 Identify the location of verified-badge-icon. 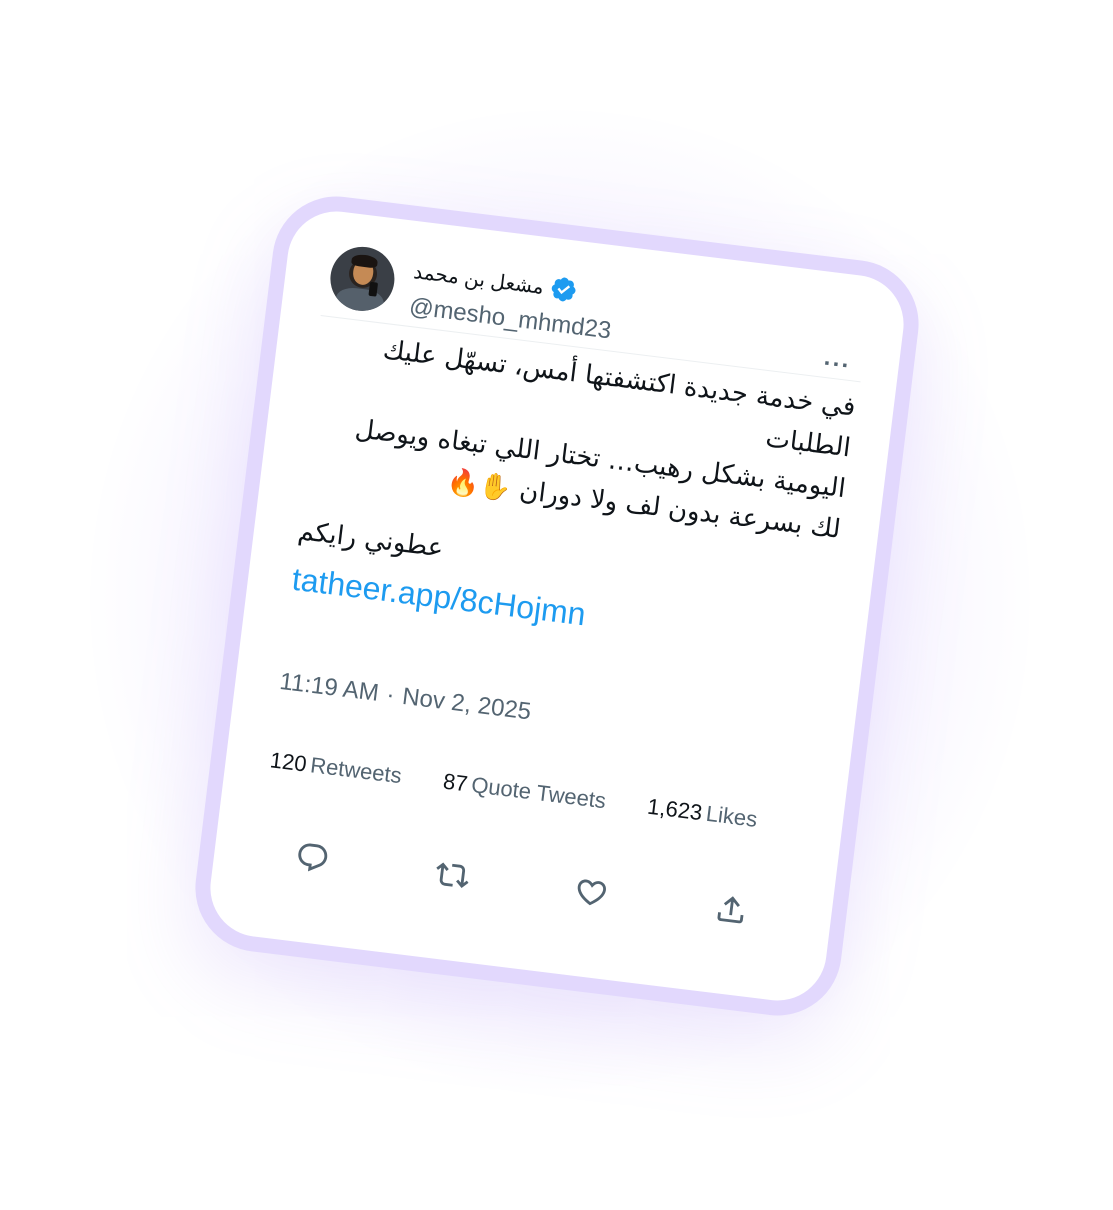
(563, 289).